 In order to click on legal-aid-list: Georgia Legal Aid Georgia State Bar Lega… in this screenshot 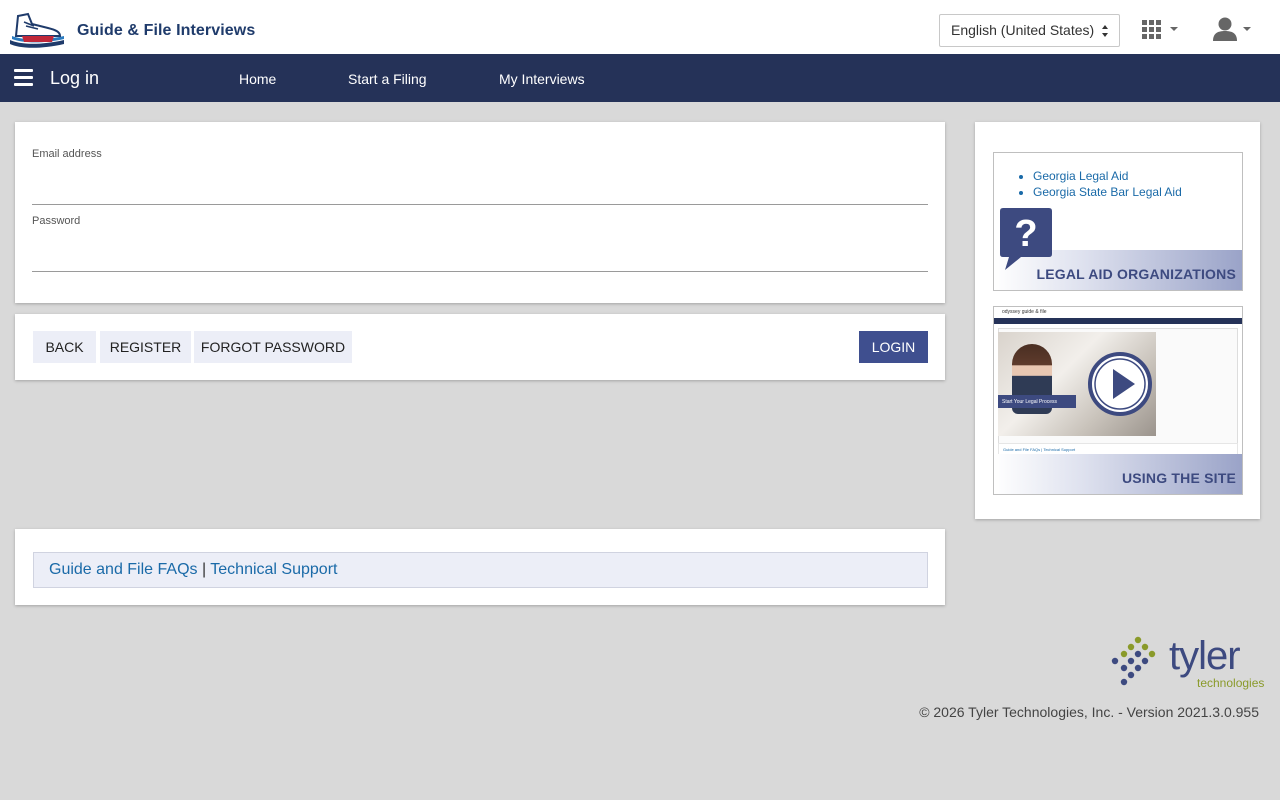, I will do `click(1107, 185)`.